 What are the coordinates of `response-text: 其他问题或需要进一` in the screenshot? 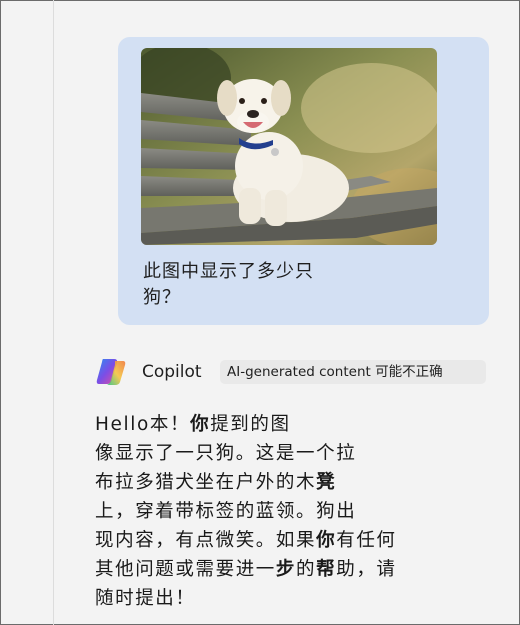 It's located at (185, 569).